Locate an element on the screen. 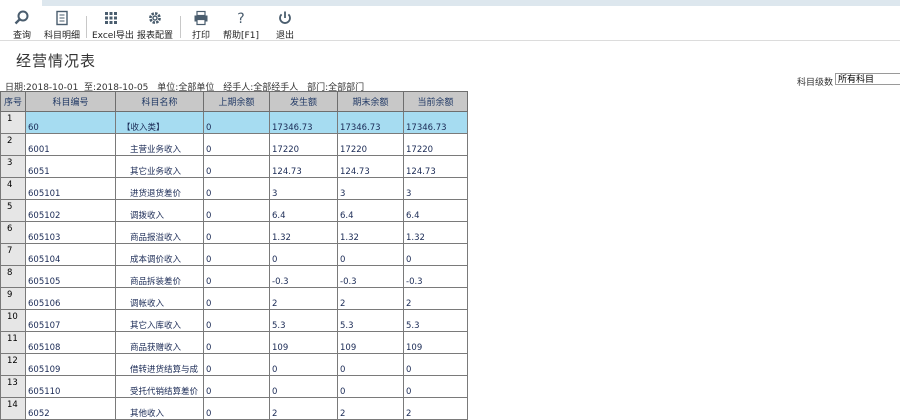 This screenshot has width=900, height=420. help-button: ? 帮助[F1] is located at coordinates (241, 24).